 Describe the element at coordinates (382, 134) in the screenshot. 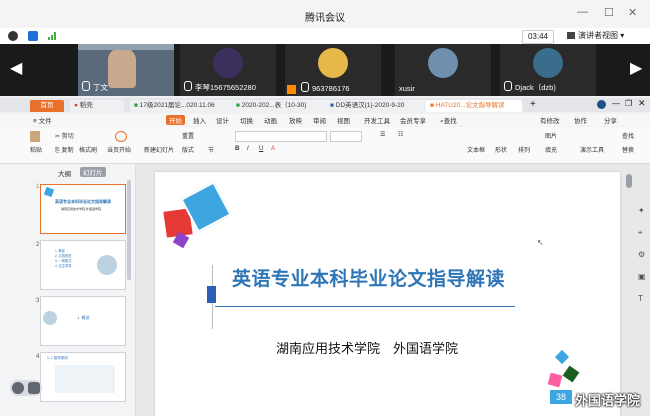

I see `bullets-icon: ☰` at that location.